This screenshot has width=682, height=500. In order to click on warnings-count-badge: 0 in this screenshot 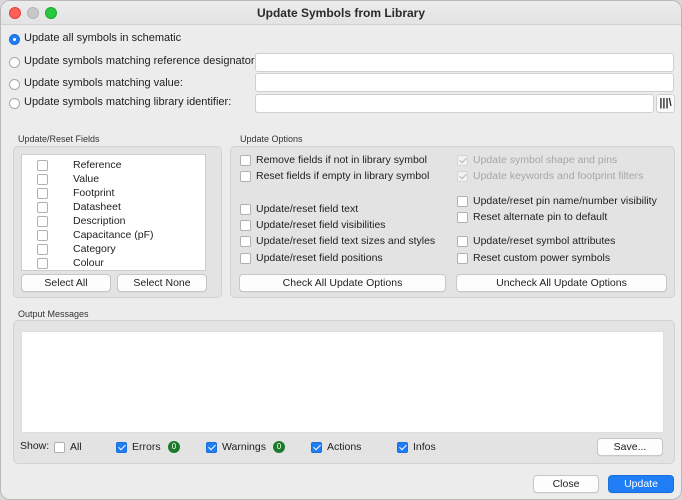, I will do `click(279, 447)`.